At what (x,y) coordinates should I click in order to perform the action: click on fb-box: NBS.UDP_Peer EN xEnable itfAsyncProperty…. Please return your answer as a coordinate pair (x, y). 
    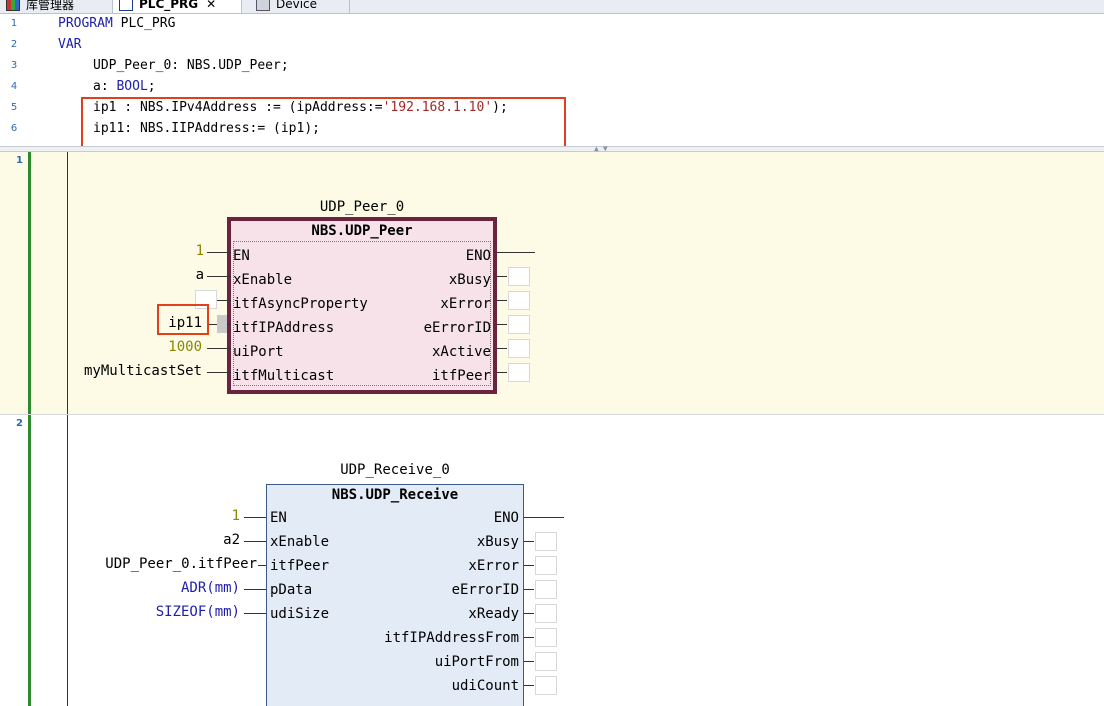
    Looking at the image, I should click on (362, 305).